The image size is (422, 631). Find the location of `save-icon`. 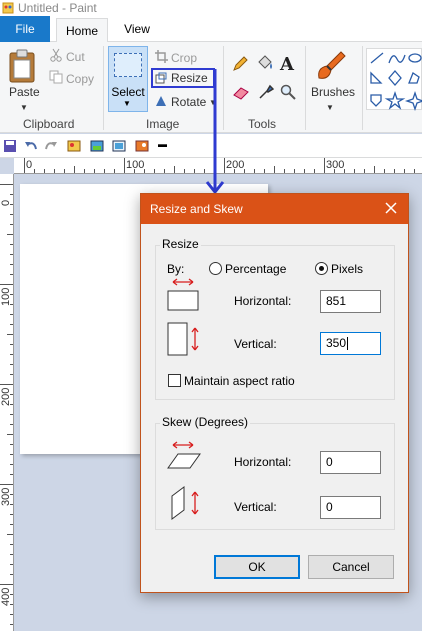

save-icon is located at coordinates (10, 146).